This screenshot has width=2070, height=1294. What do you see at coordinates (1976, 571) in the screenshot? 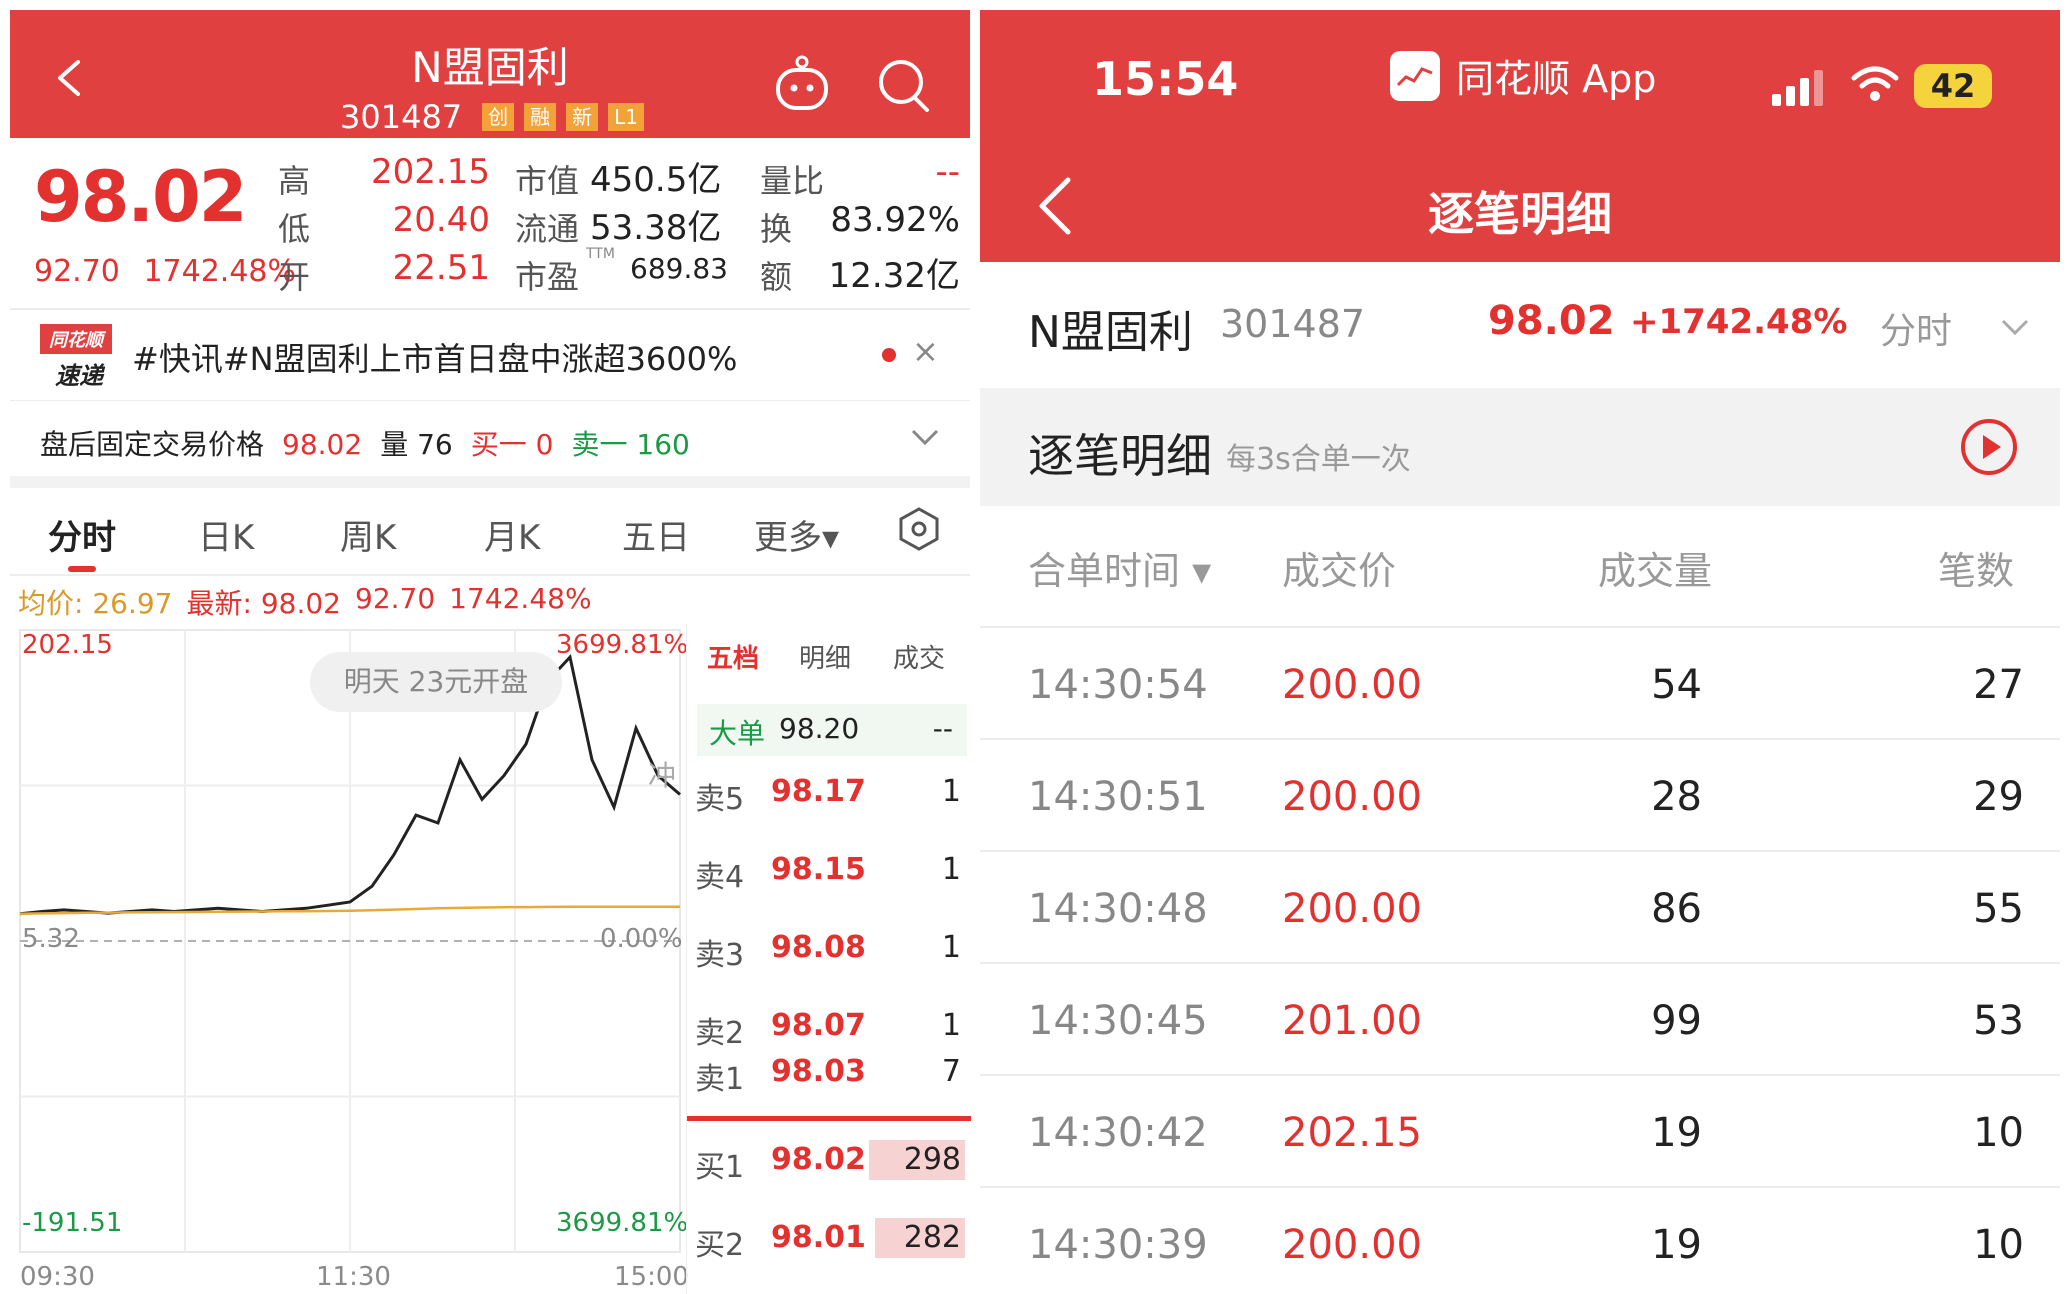
I see `col-count: 笔数` at bounding box center [1976, 571].